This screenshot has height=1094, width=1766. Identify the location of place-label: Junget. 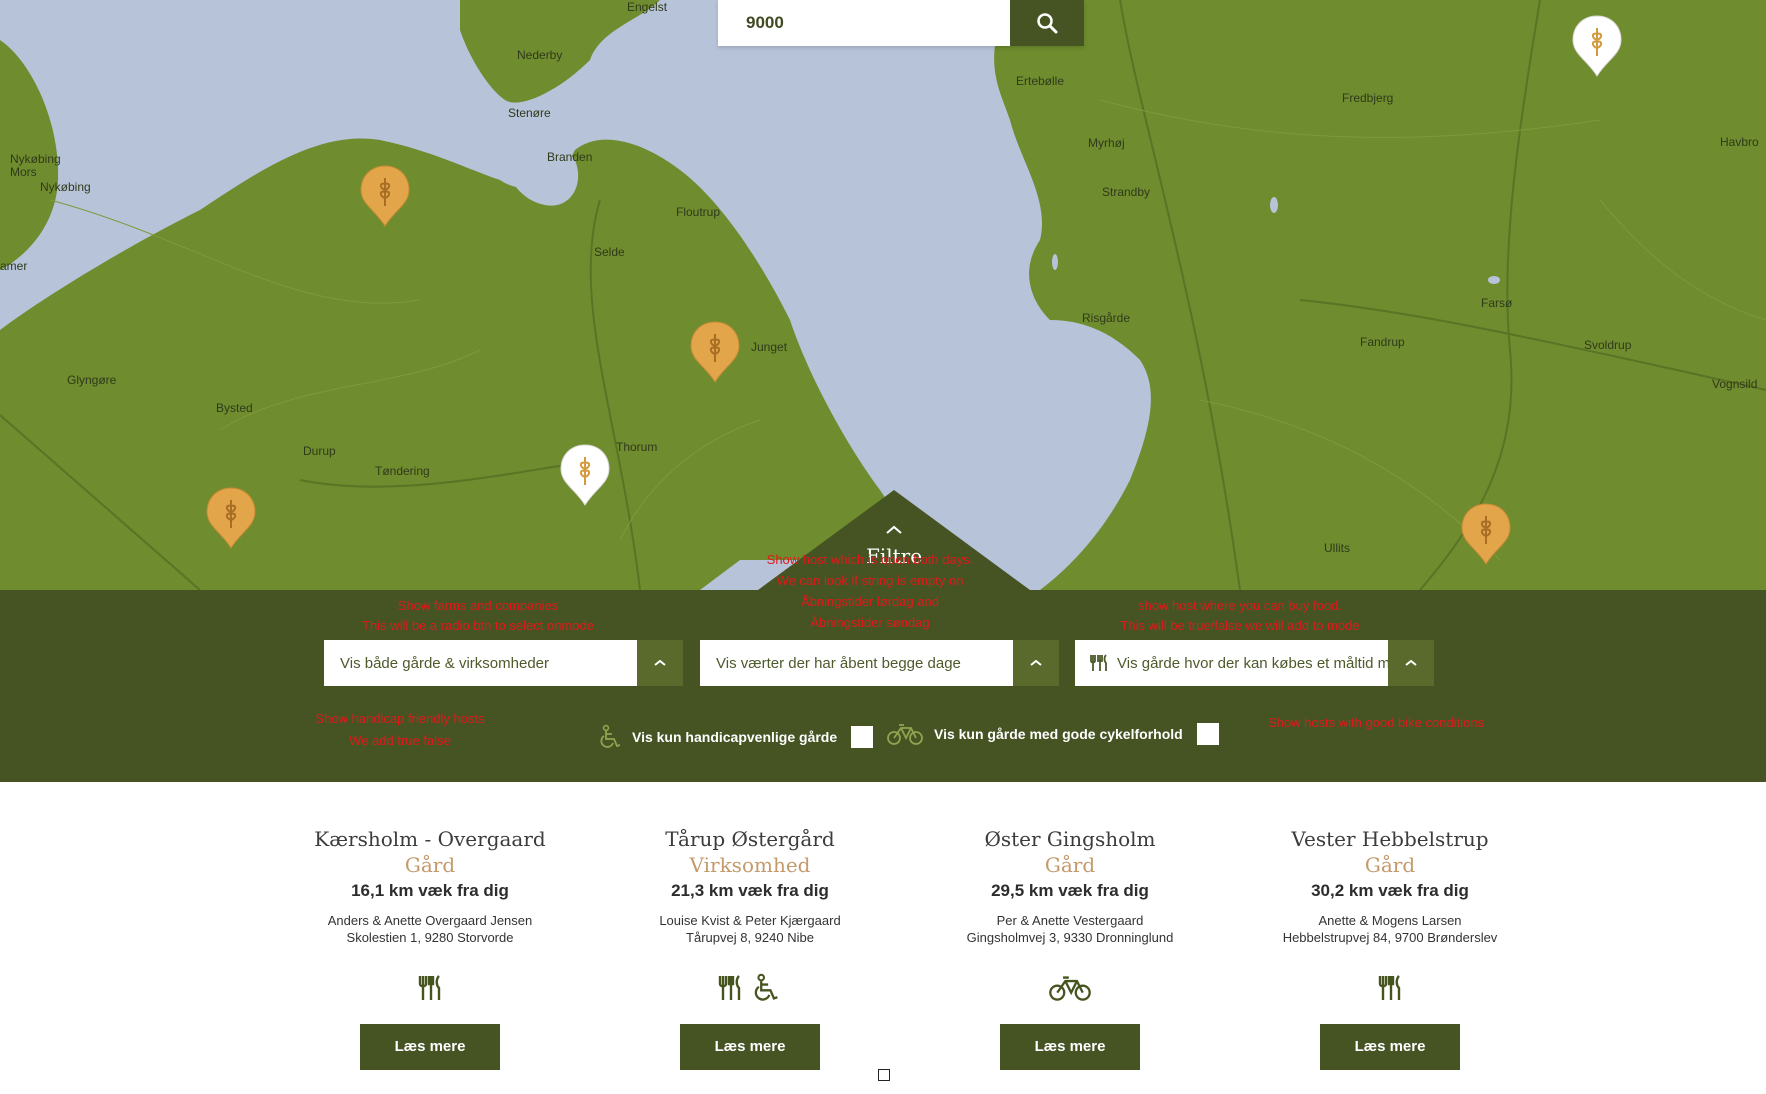
(769, 347).